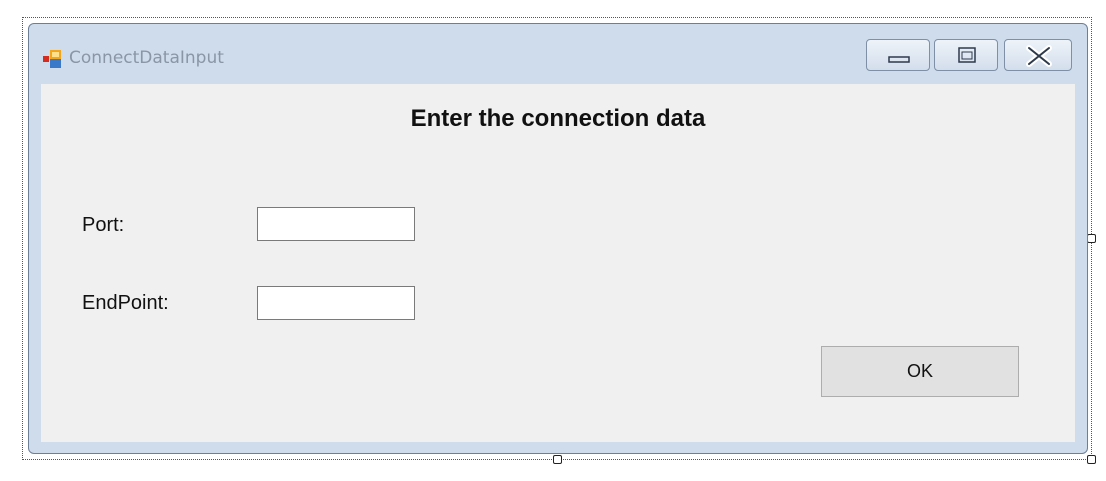  Describe the element at coordinates (558, 118) in the screenshot. I see `form-heading: Enter the connection data` at that location.